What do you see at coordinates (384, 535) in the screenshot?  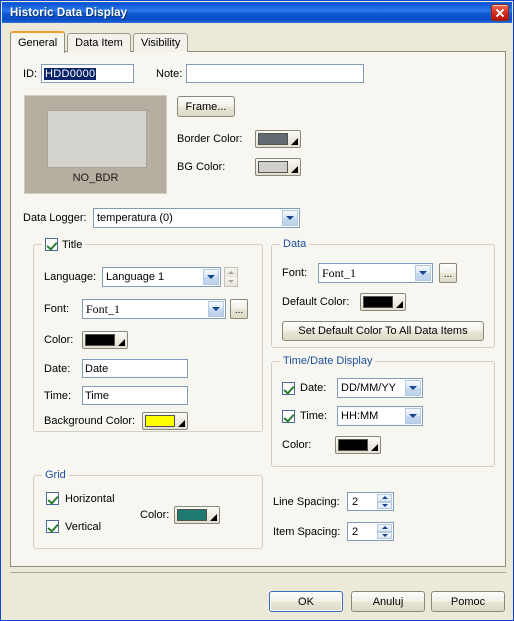 I see `item-spacing-down-button` at bounding box center [384, 535].